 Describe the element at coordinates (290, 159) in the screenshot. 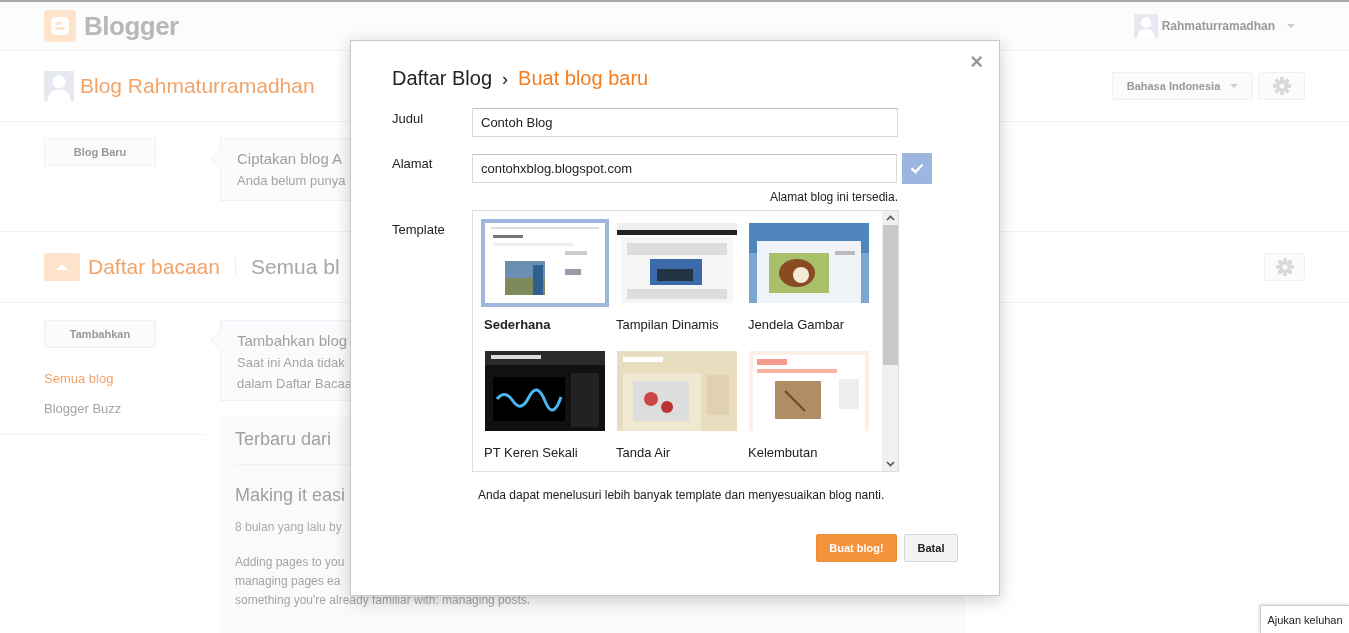

I see `callout-title: Ciptakan blog A` at that location.